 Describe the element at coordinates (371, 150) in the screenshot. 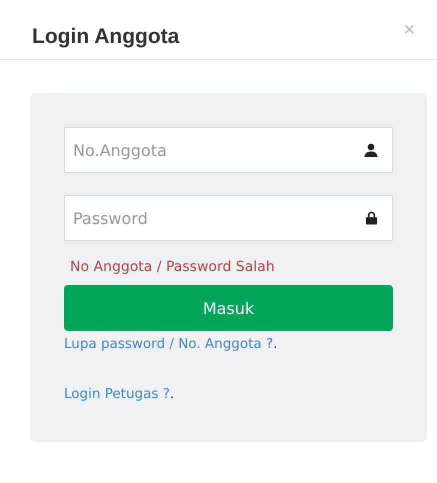

I see `user-icon` at that location.